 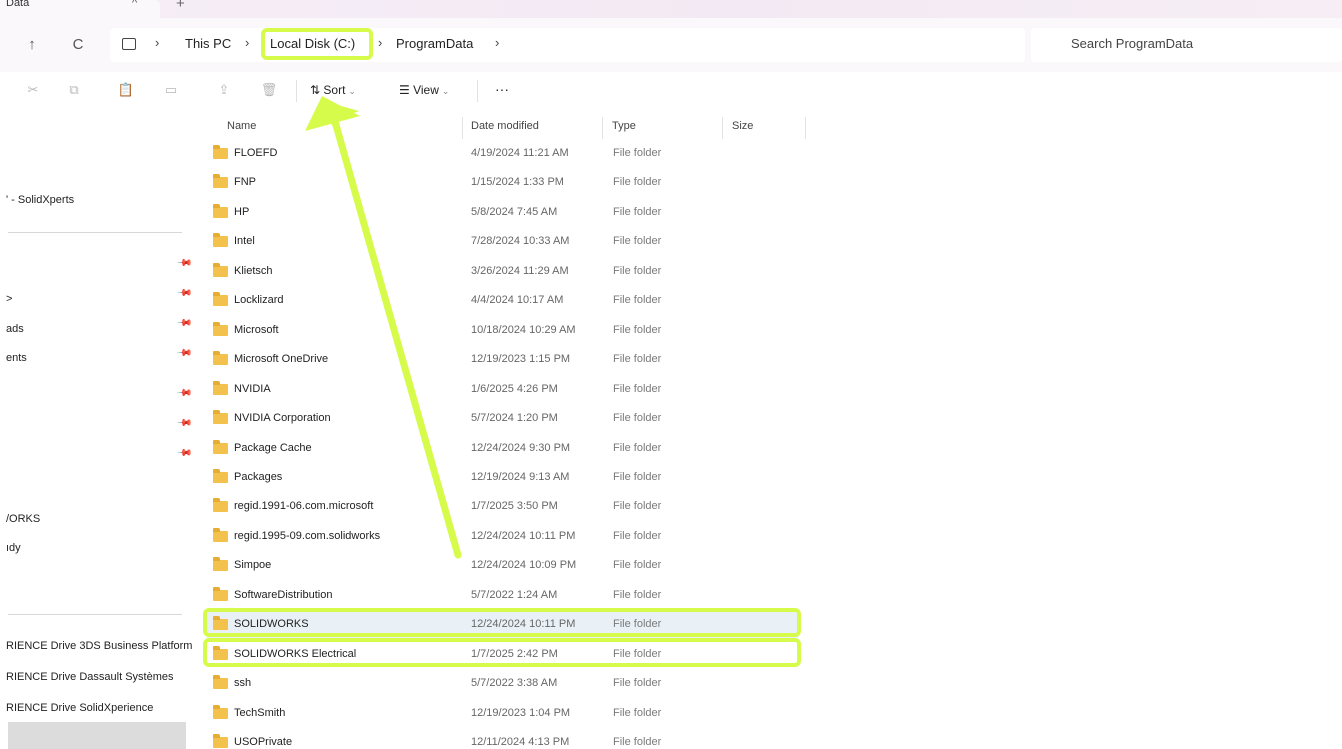 What do you see at coordinates (74, 90) in the screenshot?
I see `copy-icon: ⧉` at bounding box center [74, 90].